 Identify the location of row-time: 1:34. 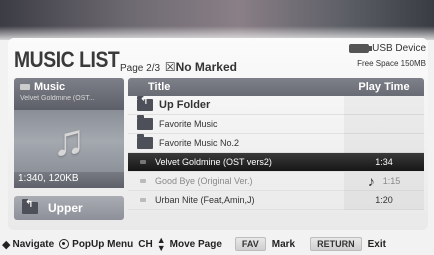
(384, 162).